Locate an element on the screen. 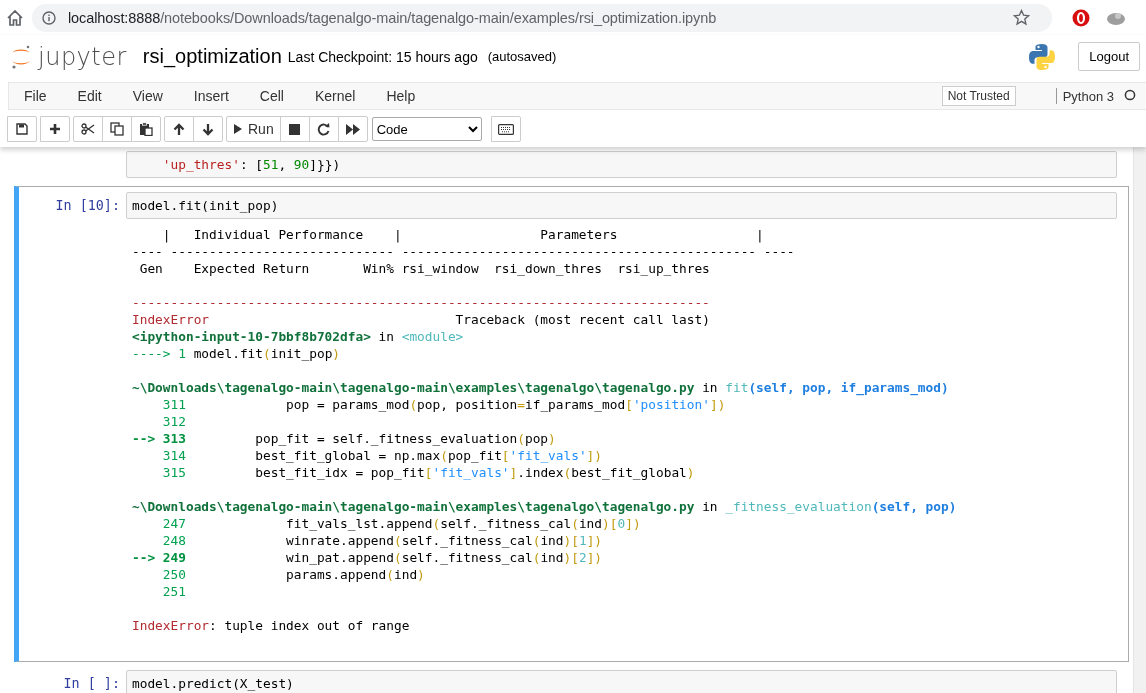 This screenshot has height=693, width=1146. output-line: ~\Downloads\tagenalgo-main\tagenalgo-main\examples\tagenalgo\tagenalgo.py in _fitness_evaluation(self, pop) is located at coordinates (544, 506).